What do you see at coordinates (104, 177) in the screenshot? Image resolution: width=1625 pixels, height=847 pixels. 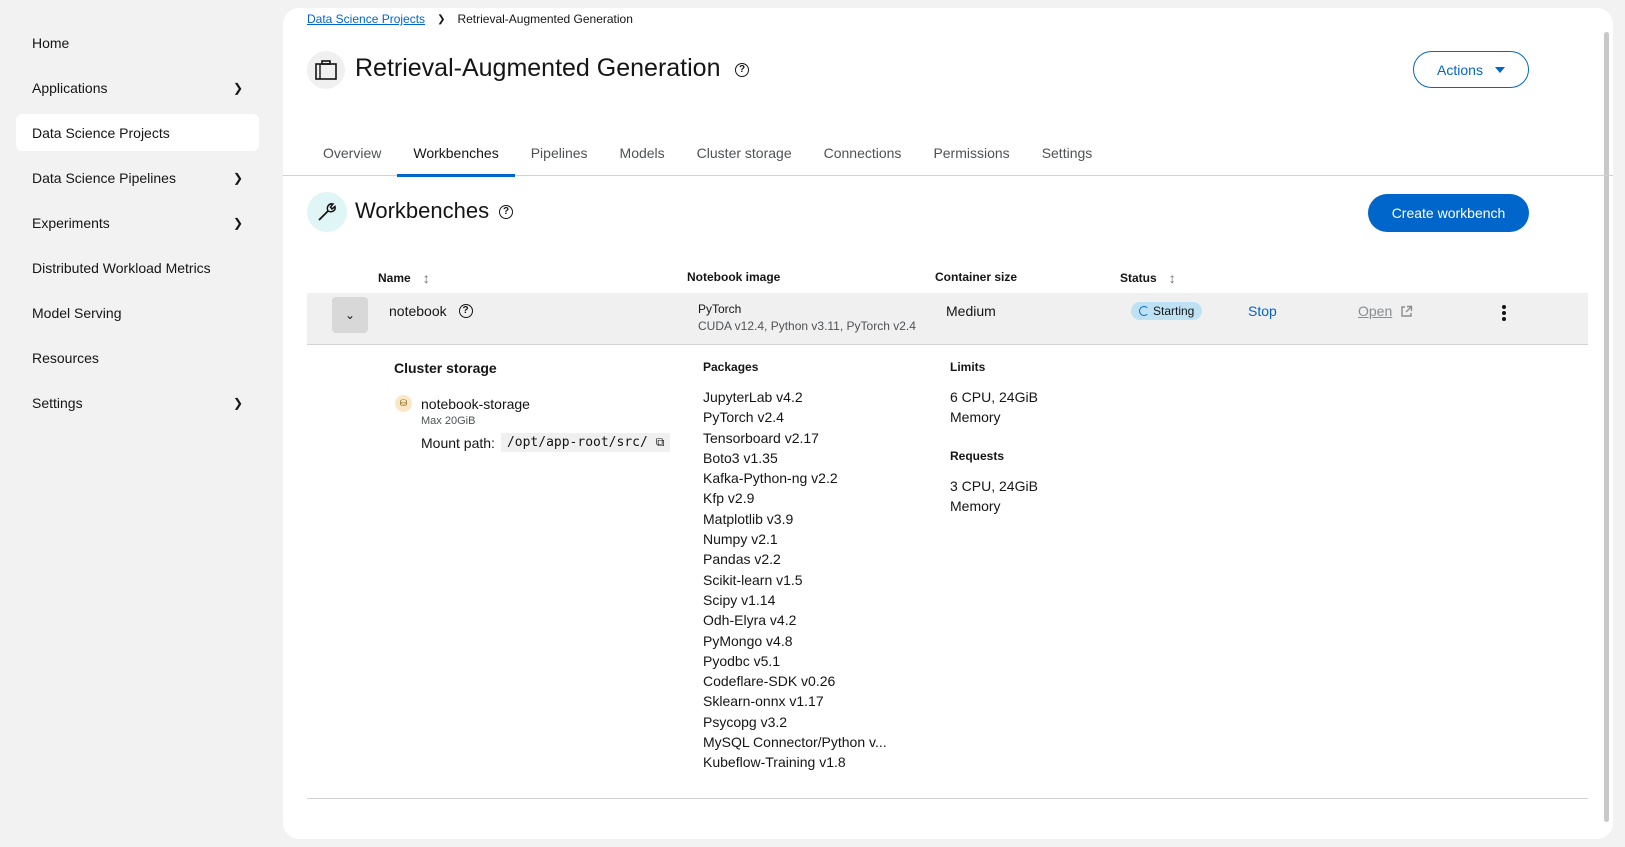 I see `sidebar-item-label: Data Science Pipelines` at bounding box center [104, 177].